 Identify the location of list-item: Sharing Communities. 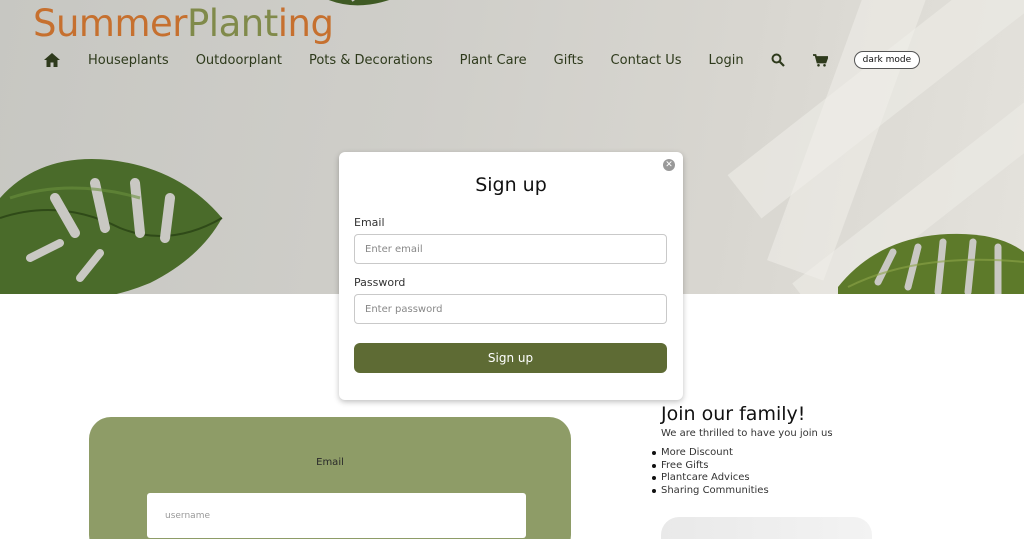
(742, 491).